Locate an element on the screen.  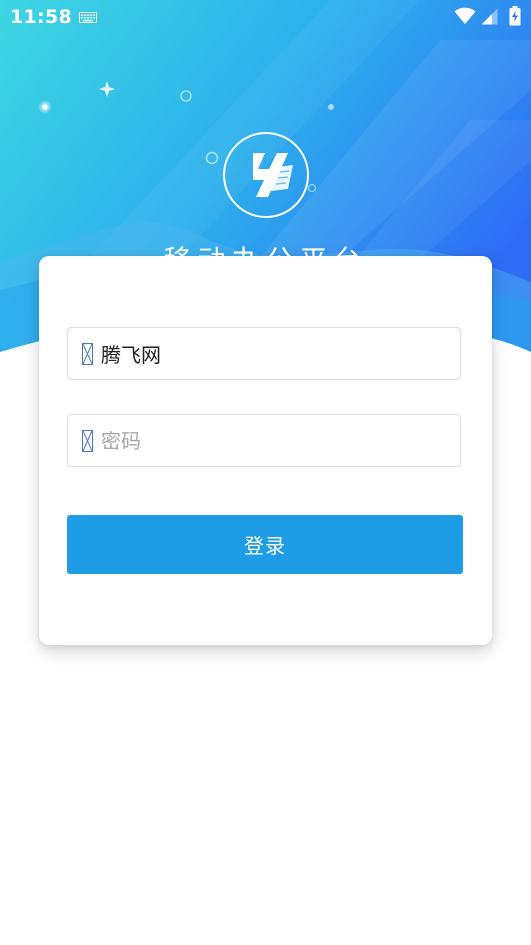
username-input is located at coordinates (276, 353).